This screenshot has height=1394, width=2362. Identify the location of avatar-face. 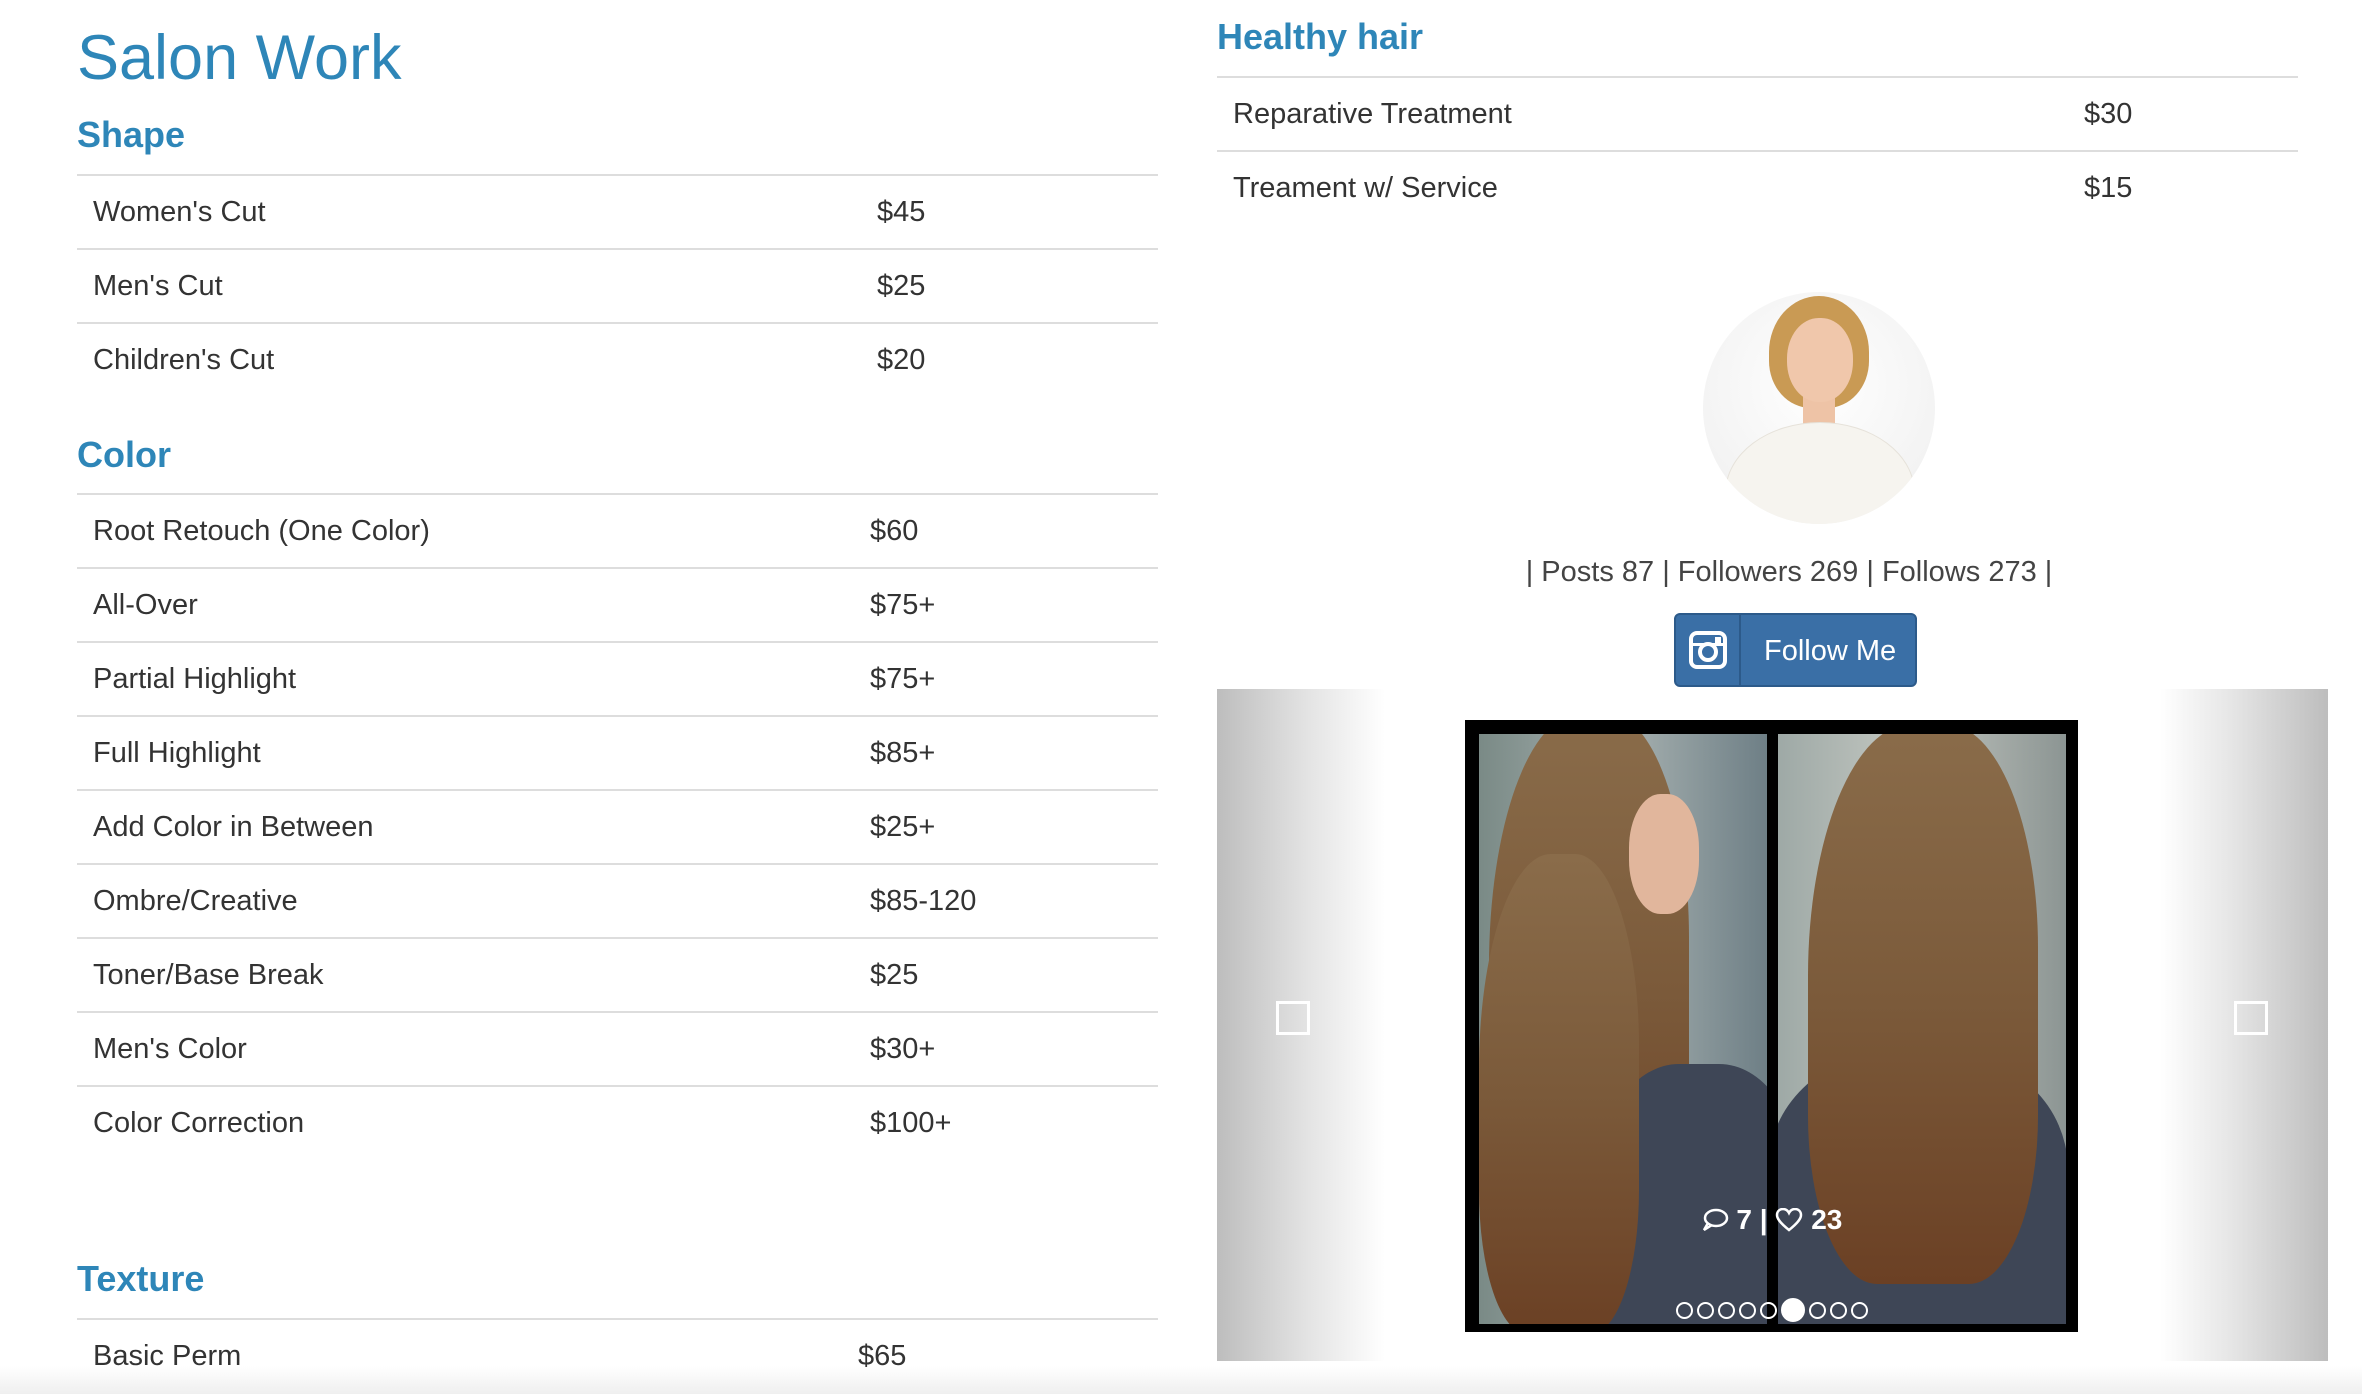
(1820, 360).